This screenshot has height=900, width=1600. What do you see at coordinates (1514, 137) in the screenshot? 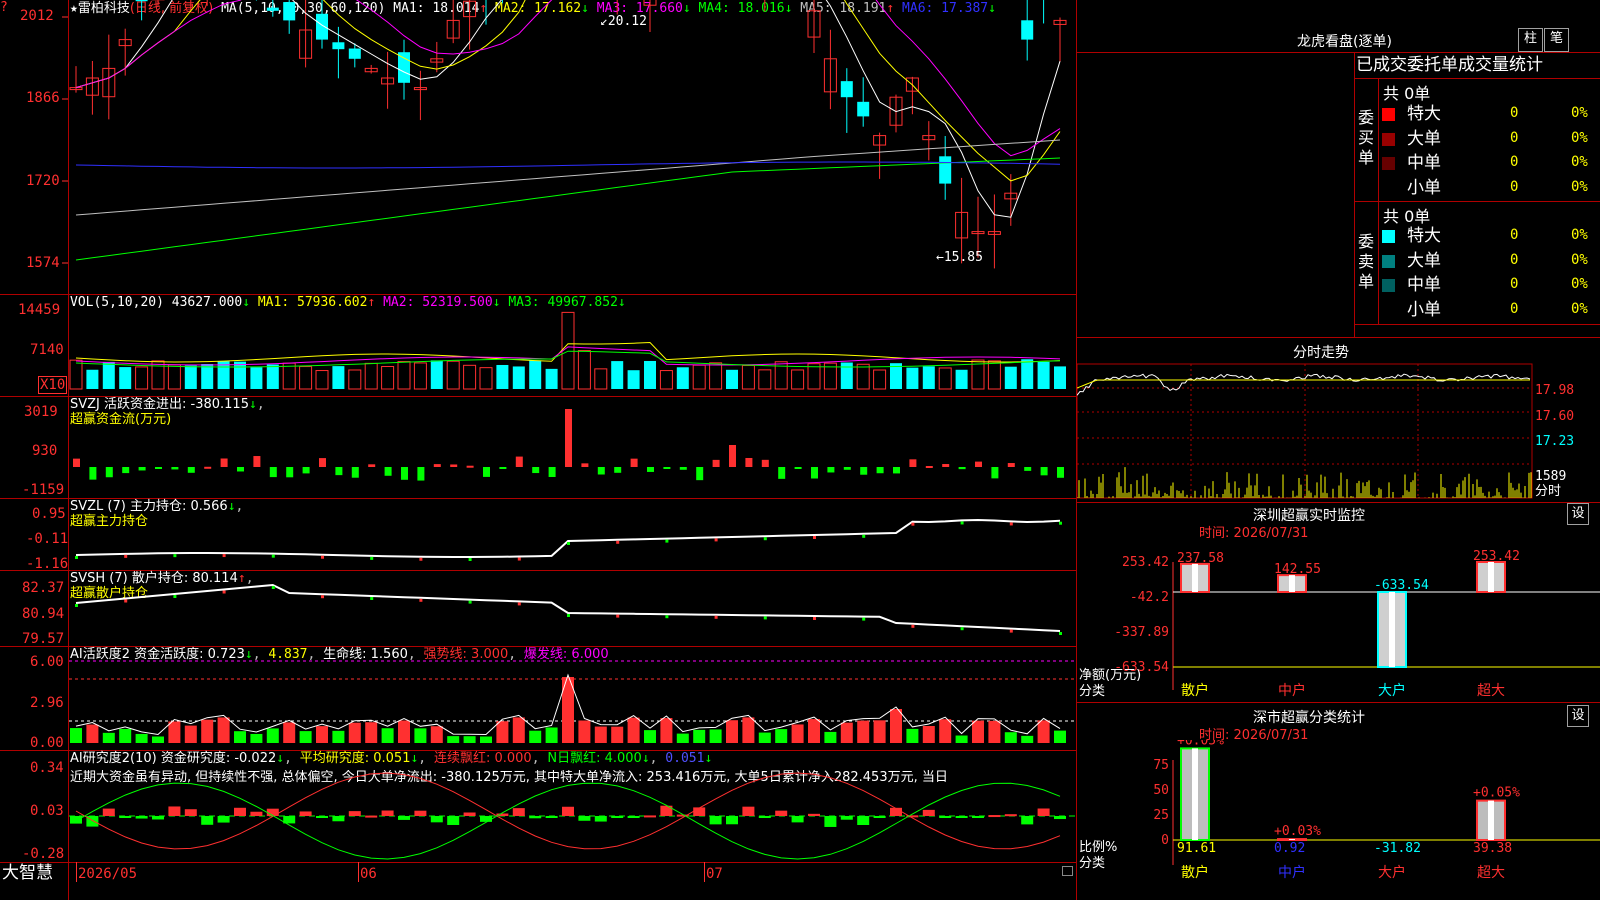
I see `order-row-count: 0` at bounding box center [1514, 137].